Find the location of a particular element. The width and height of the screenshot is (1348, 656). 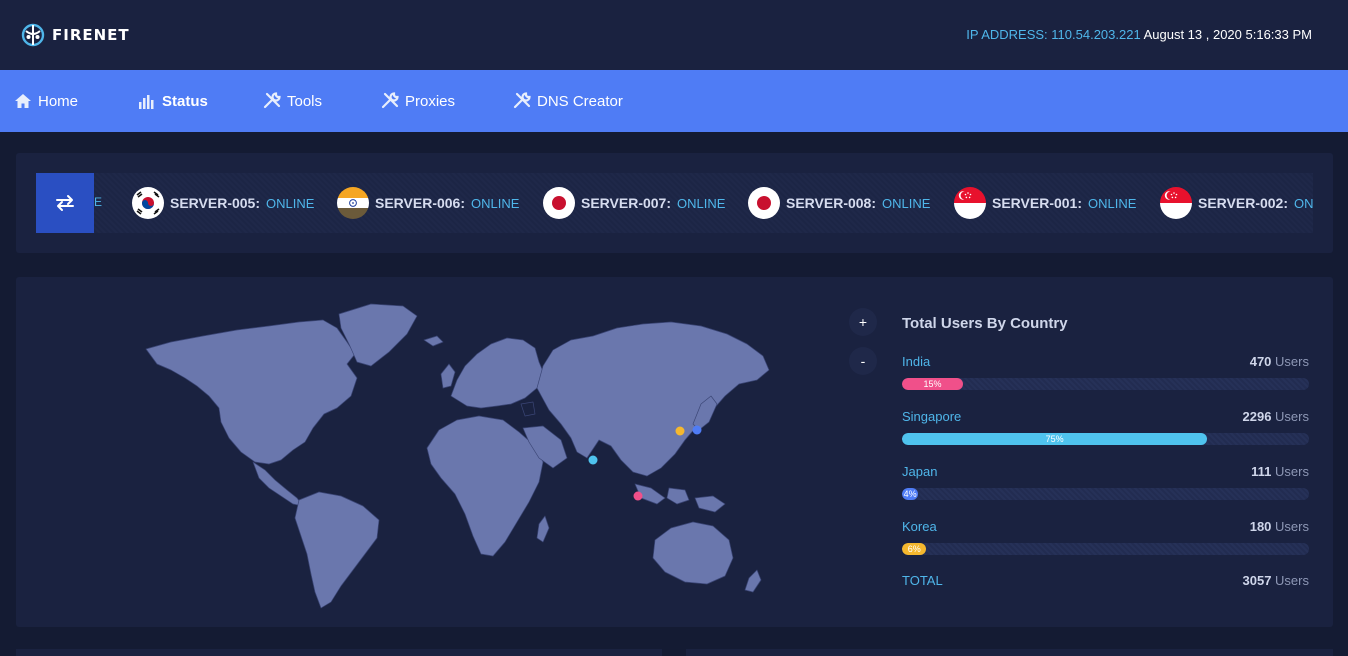

nav-status: Status is located at coordinates (173, 101).